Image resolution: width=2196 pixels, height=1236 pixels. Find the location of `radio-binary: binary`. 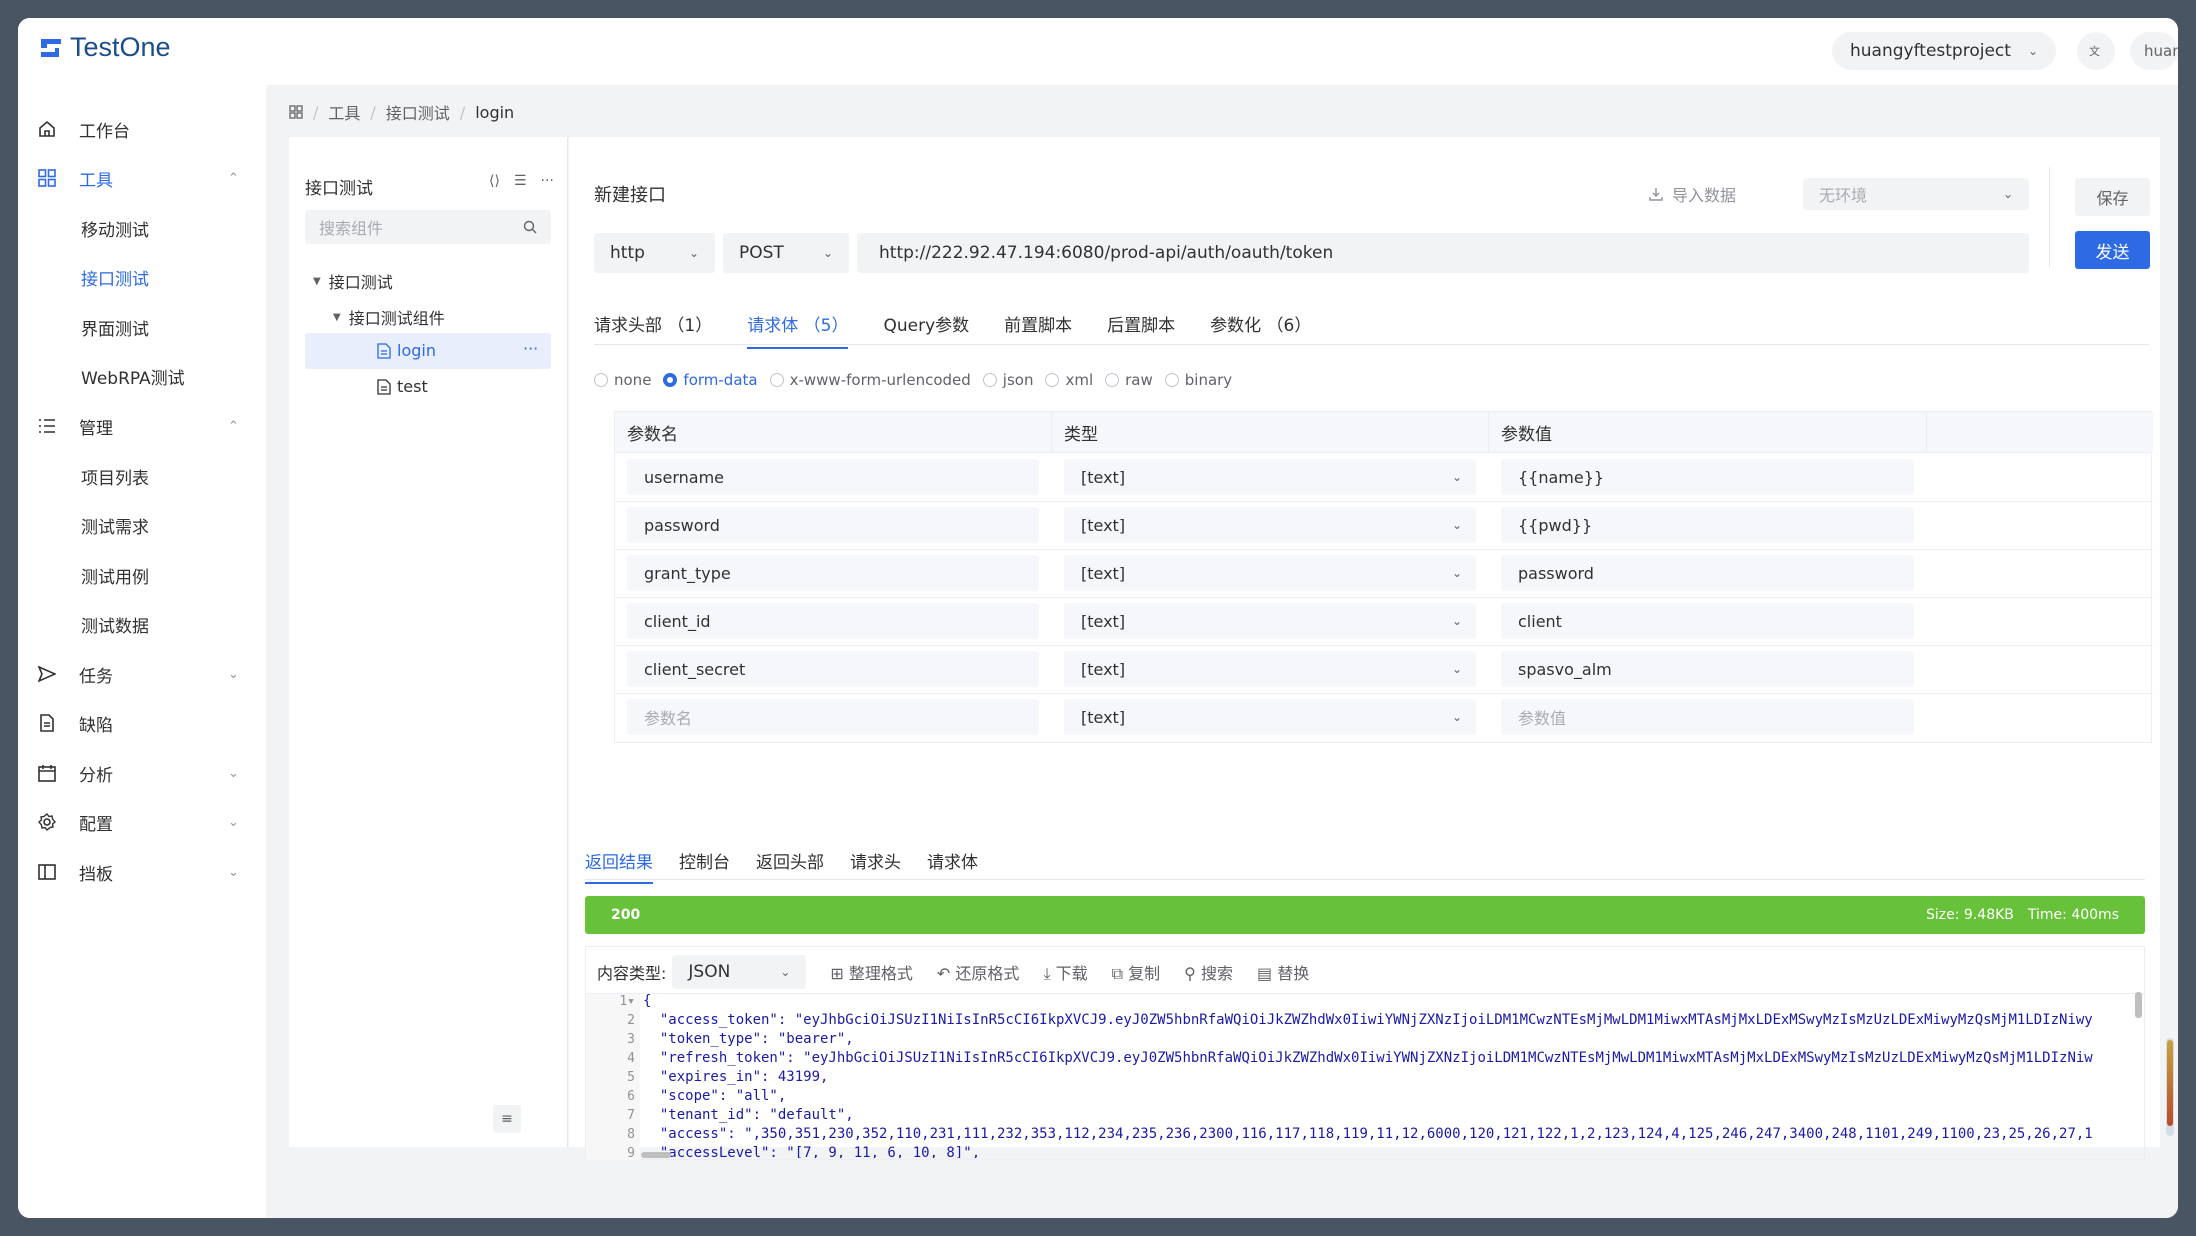

radio-binary: binary is located at coordinates (1198, 380).